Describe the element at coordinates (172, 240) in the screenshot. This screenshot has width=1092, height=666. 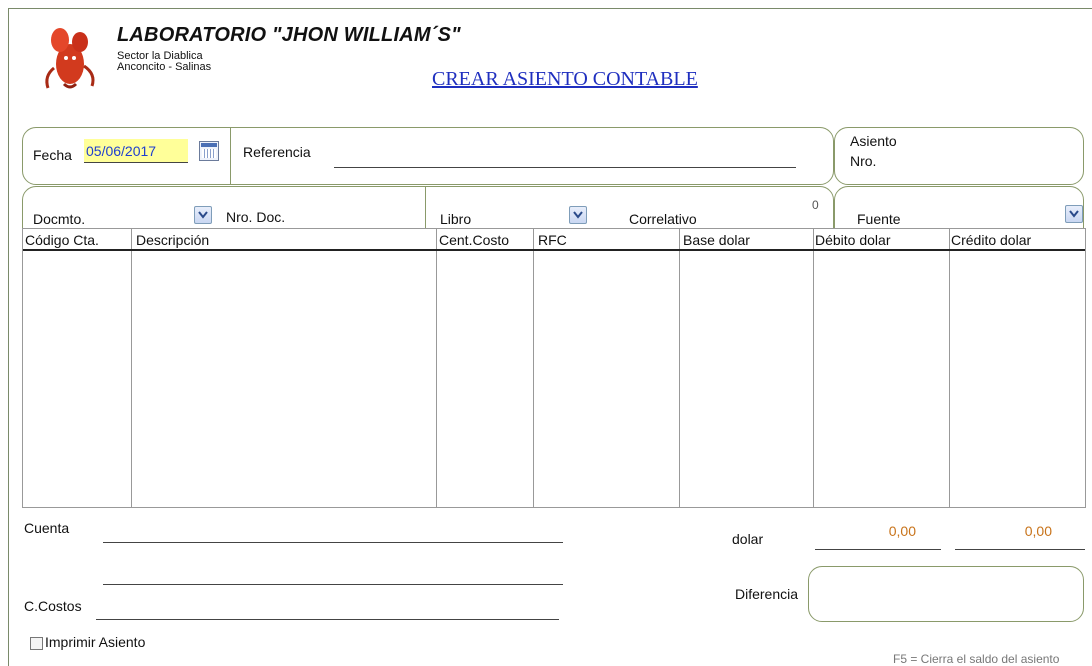
I see `column-header-descripcion: Descripción` at that location.